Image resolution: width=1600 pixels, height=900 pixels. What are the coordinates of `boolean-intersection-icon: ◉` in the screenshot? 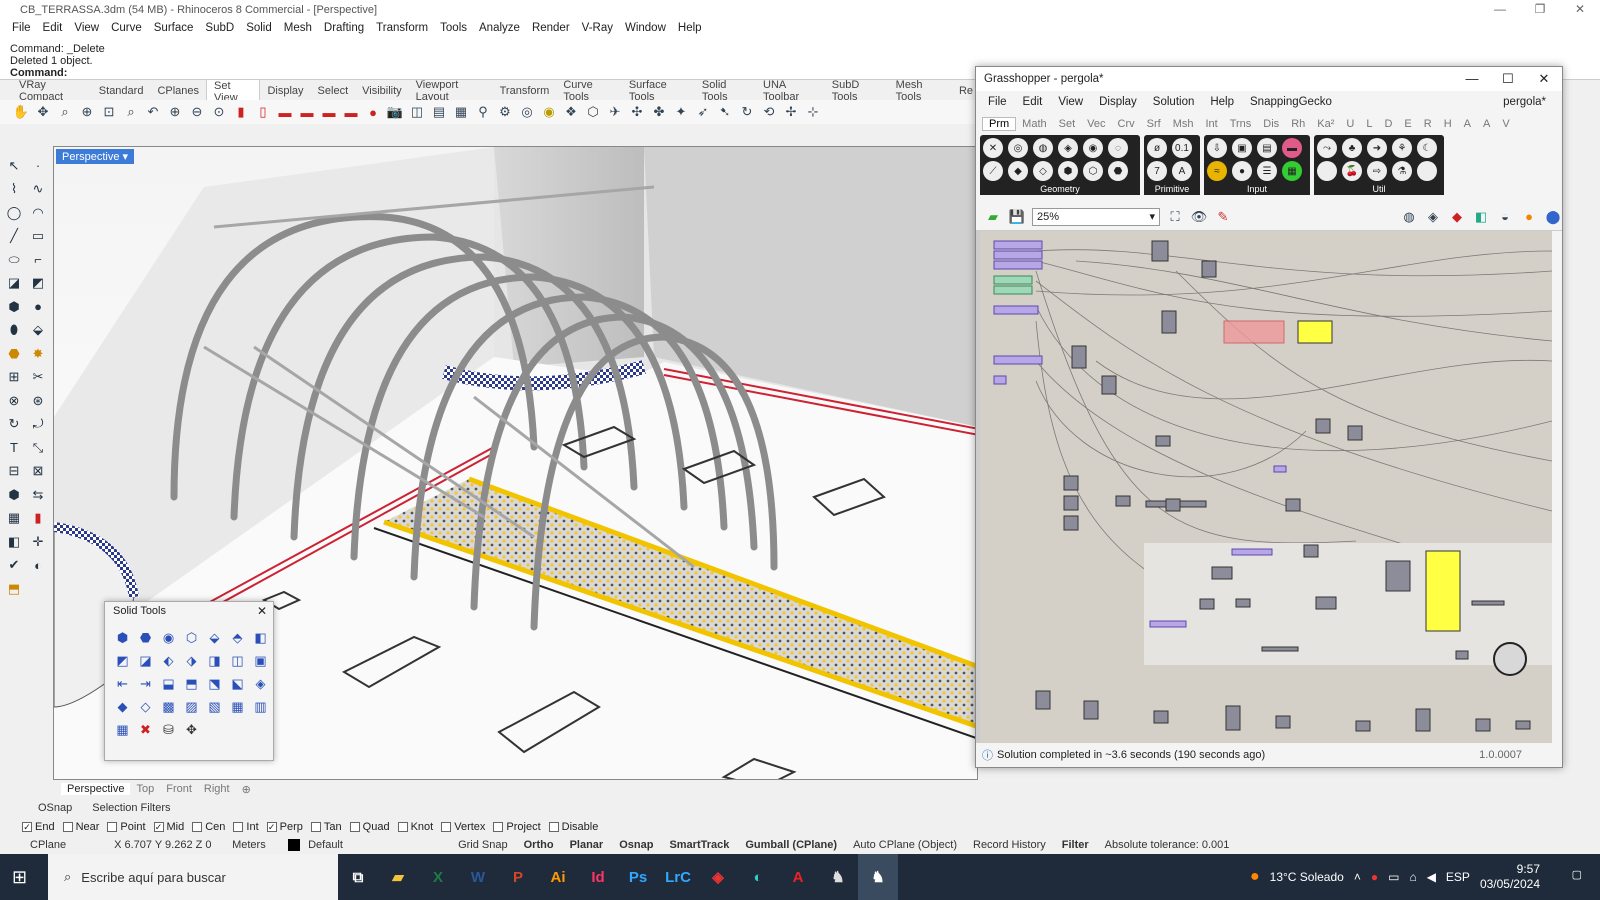 It's located at (168, 637).